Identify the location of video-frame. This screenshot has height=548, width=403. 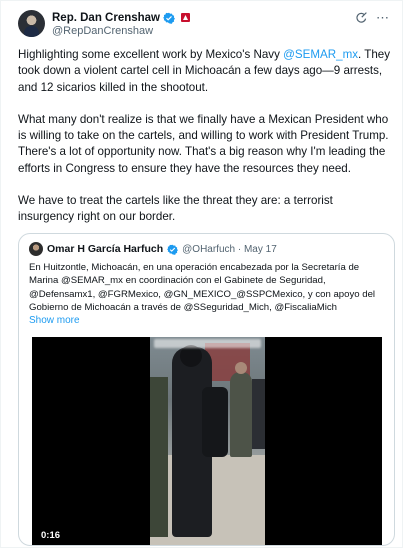
(207, 441).